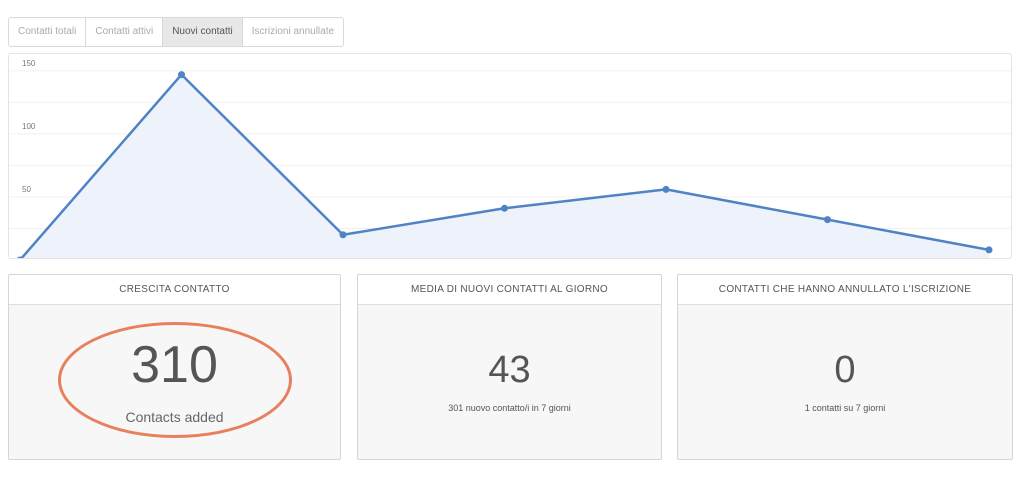 The image size is (1024, 480). What do you see at coordinates (29, 63) in the screenshot?
I see `y-tick-label: 150` at bounding box center [29, 63].